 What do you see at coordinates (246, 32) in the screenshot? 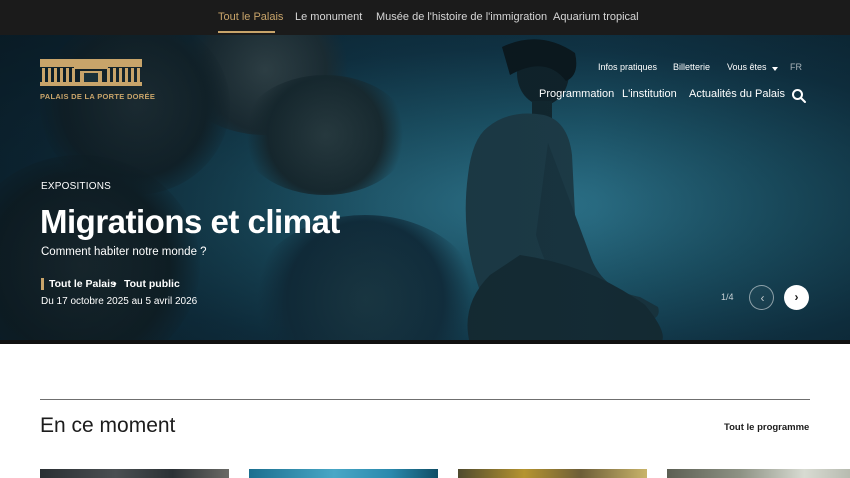
I see `active-tab-indicator` at bounding box center [246, 32].